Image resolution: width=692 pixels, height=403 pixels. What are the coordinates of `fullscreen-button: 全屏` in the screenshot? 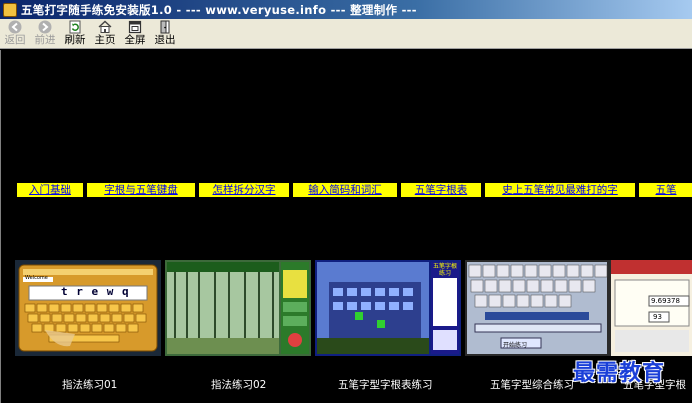 It's located at (135, 34).